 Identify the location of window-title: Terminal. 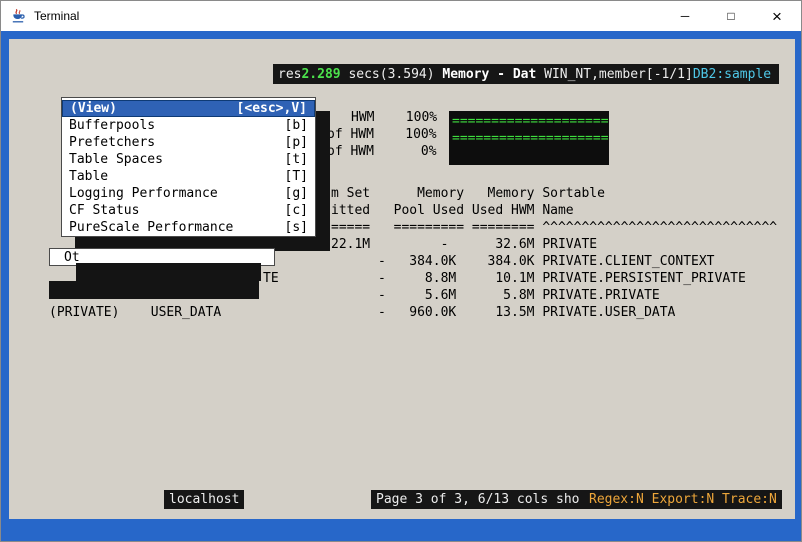
(57, 16).